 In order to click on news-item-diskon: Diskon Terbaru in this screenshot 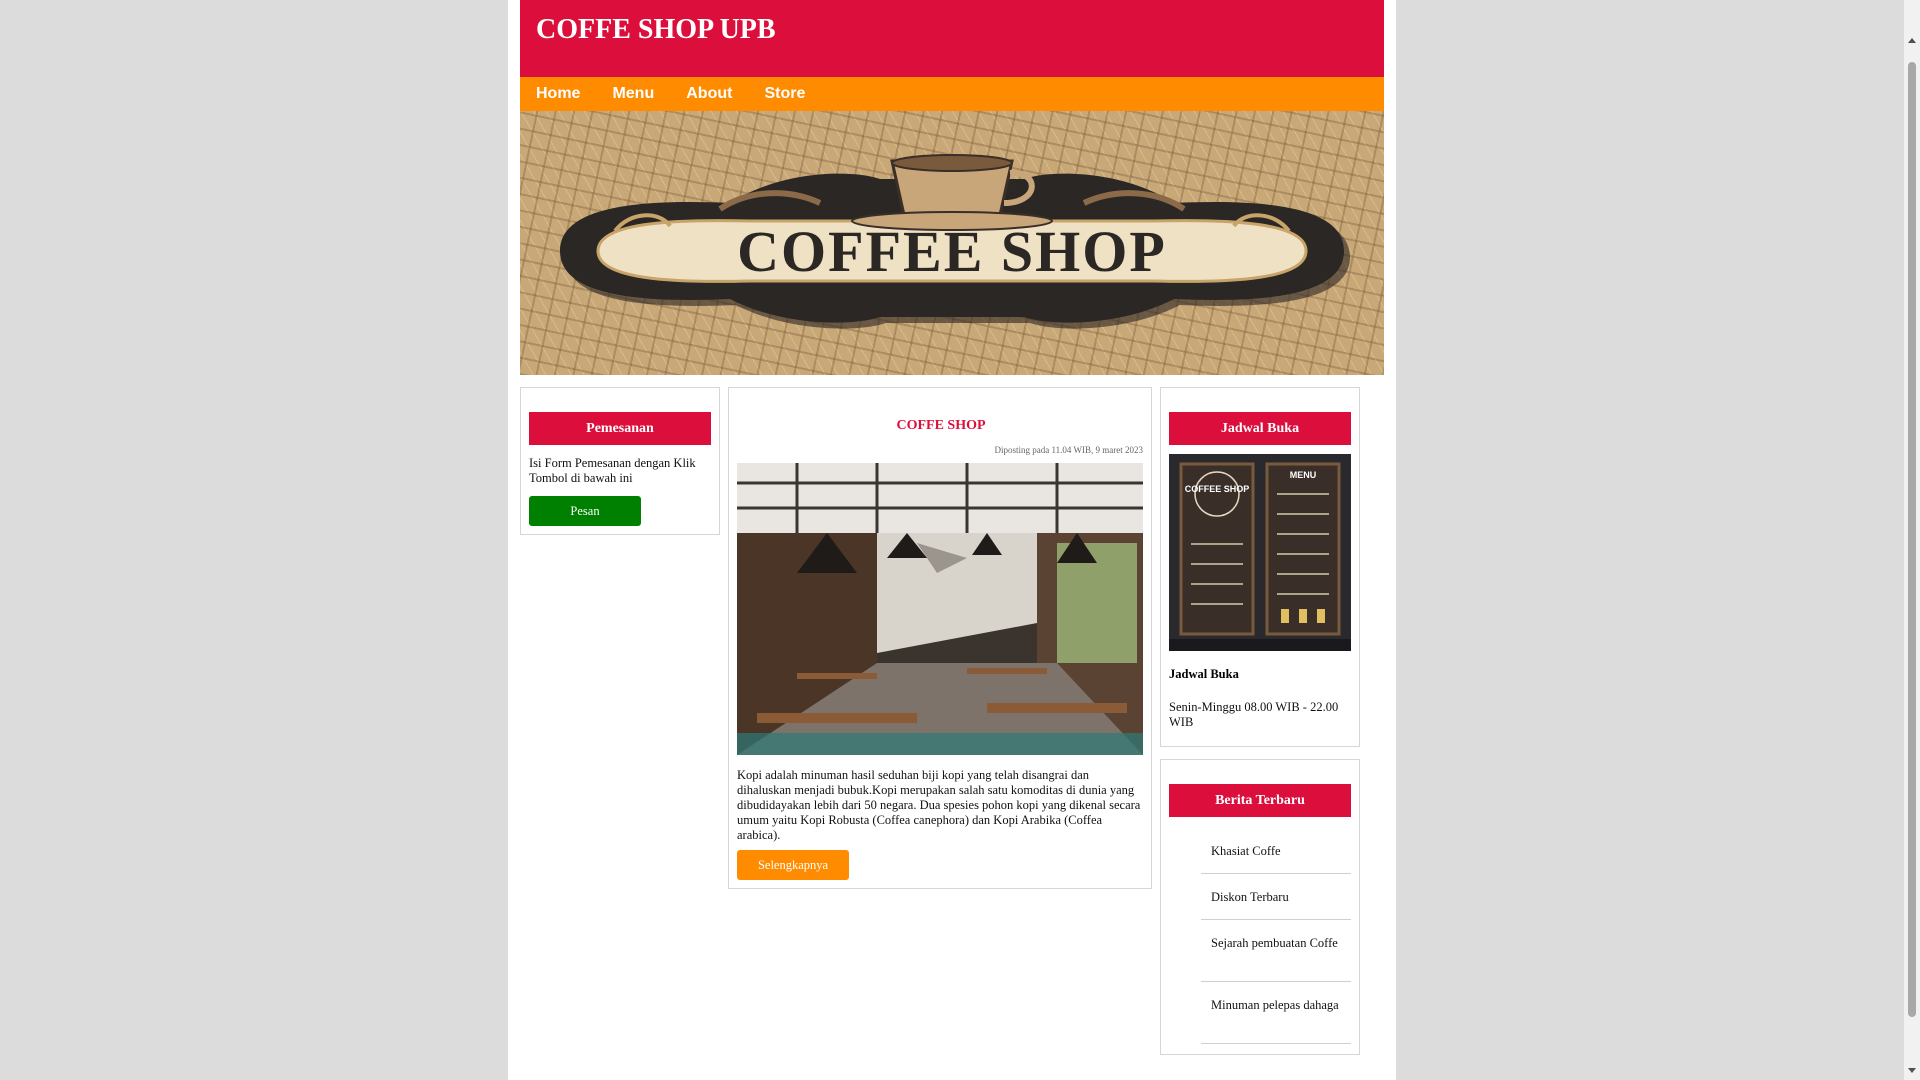, I will do `click(1276, 902)`.